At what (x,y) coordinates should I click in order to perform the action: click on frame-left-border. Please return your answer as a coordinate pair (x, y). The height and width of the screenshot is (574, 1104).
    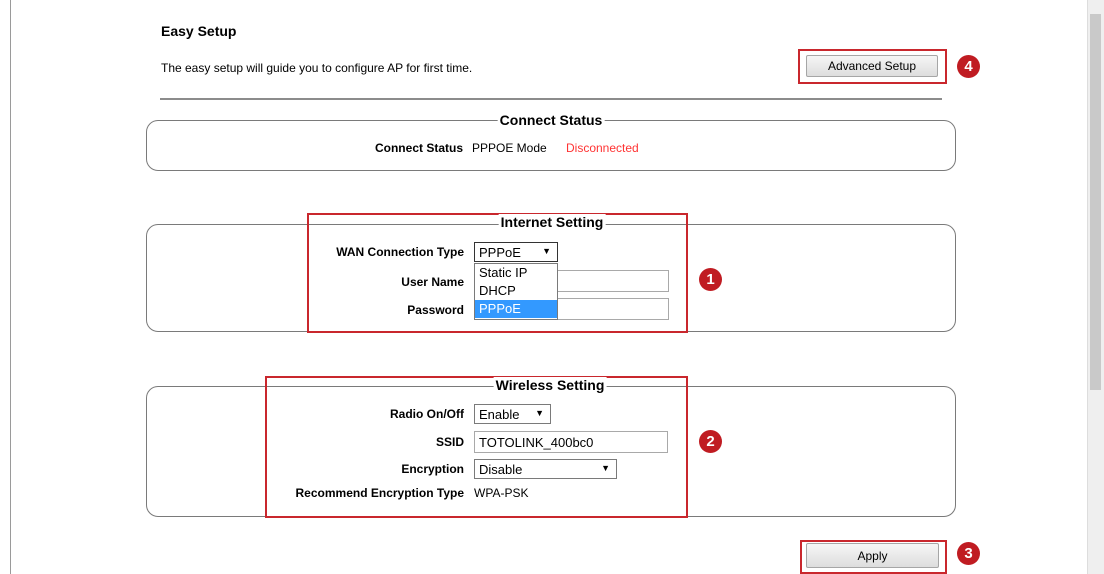
    Looking at the image, I should click on (10, 287).